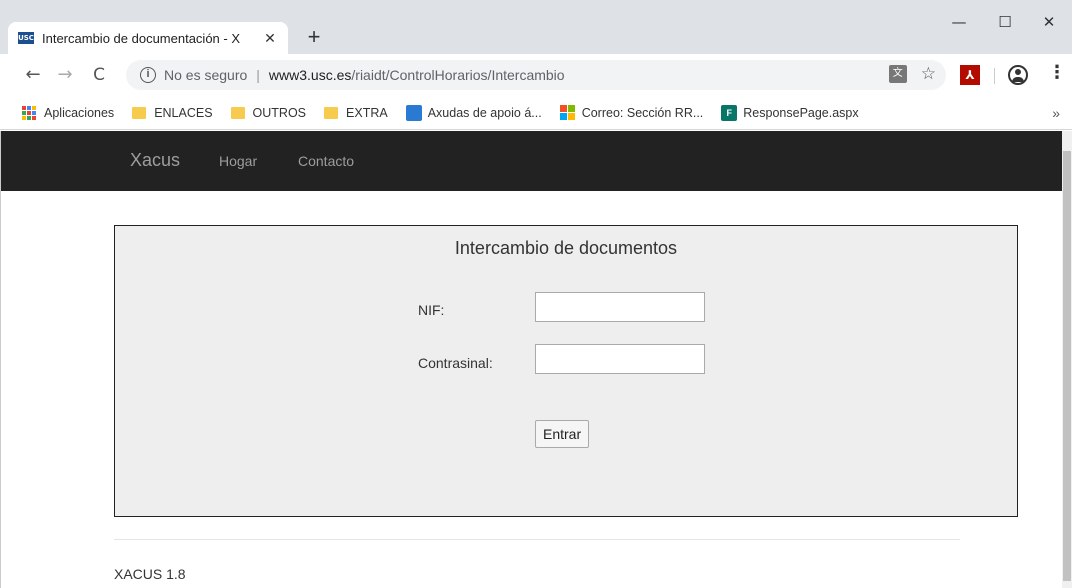 The width and height of the screenshot is (1072, 588). What do you see at coordinates (532, 161) in the screenshot?
I see `site-navbar: Xacus Hogar Contacto` at bounding box center [532, 161].